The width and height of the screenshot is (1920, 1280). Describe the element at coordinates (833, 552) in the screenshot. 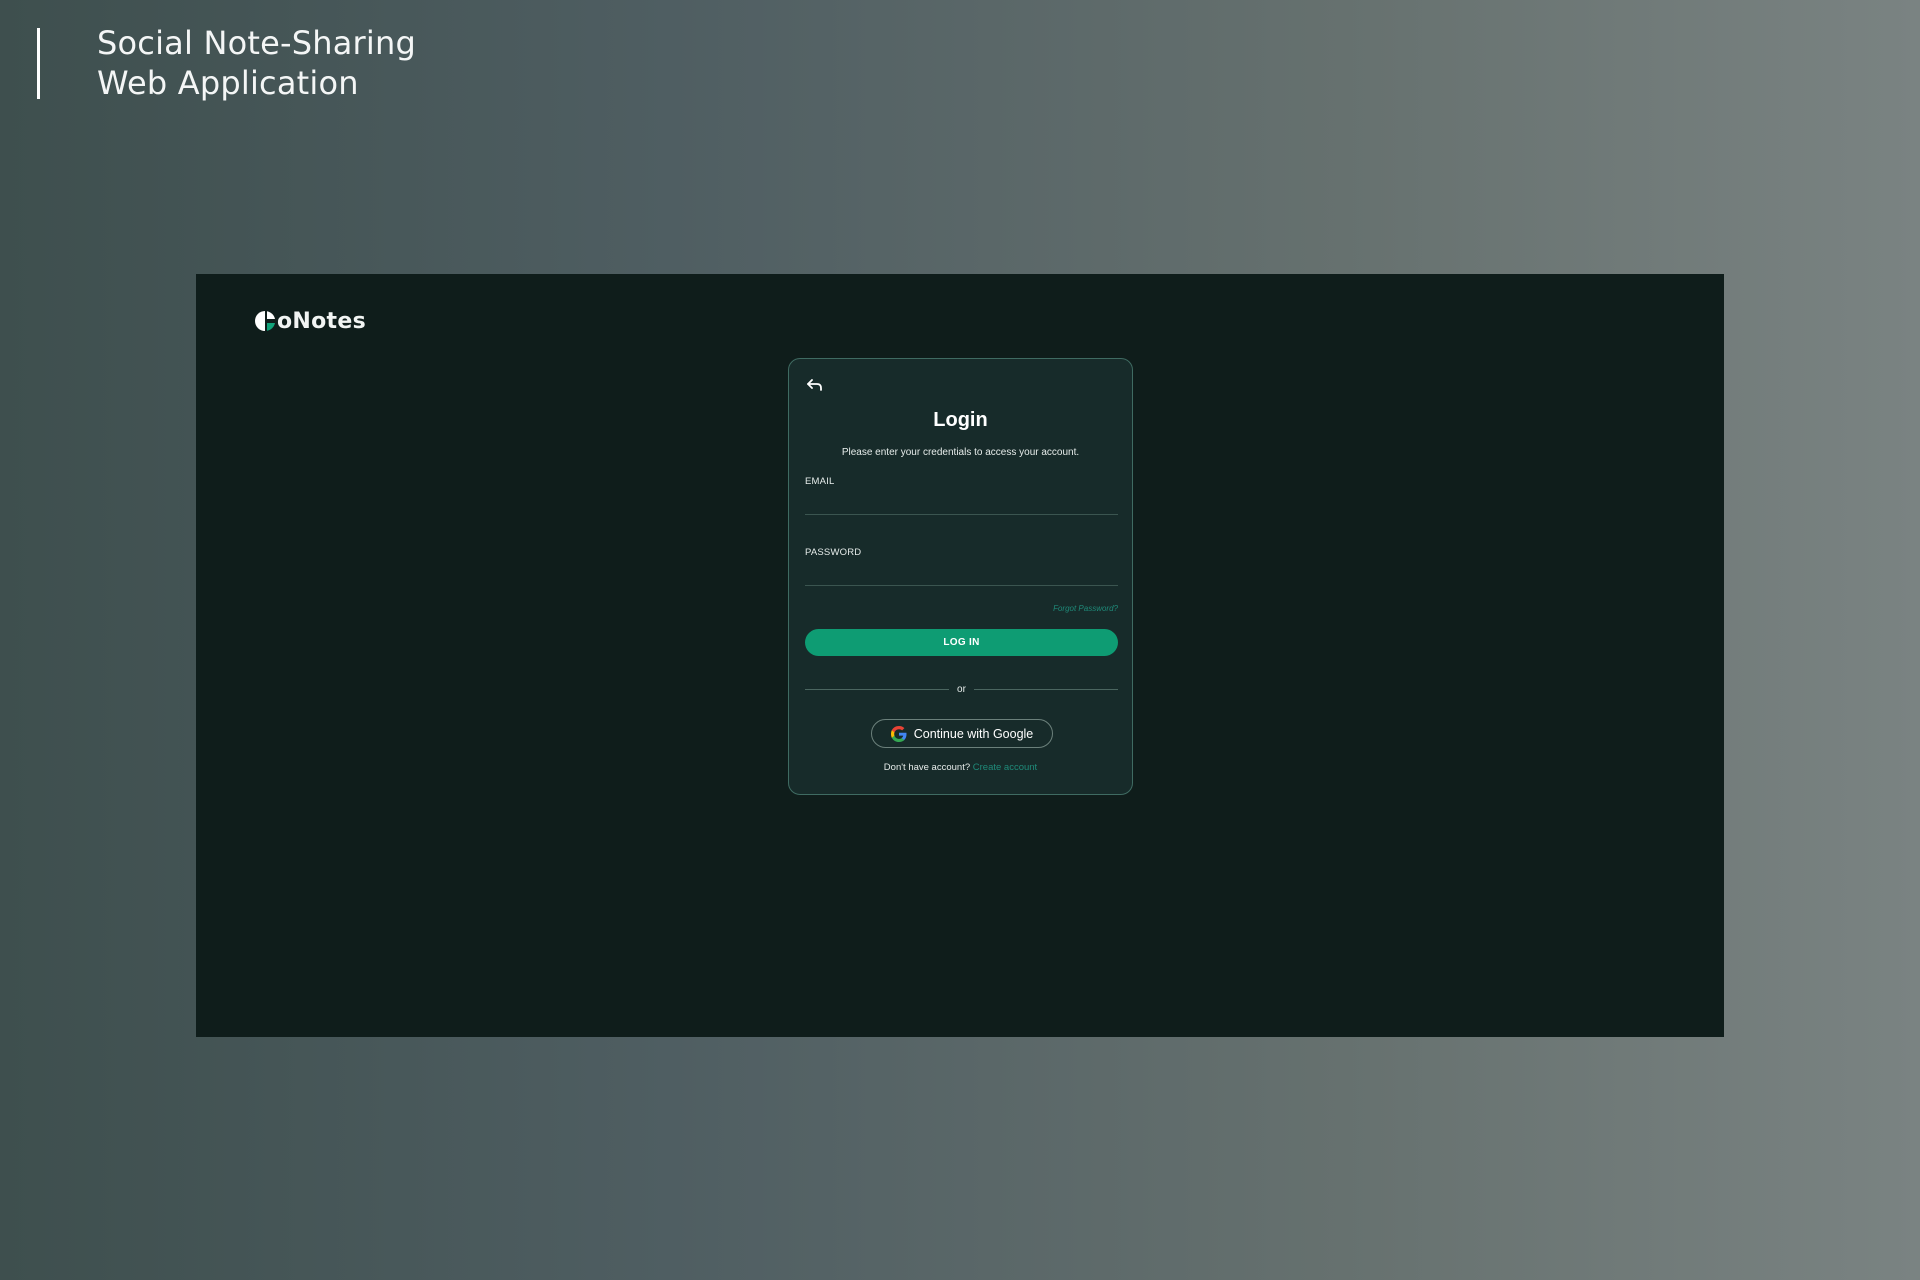

I see `password-label: PASSWORD` at that location.